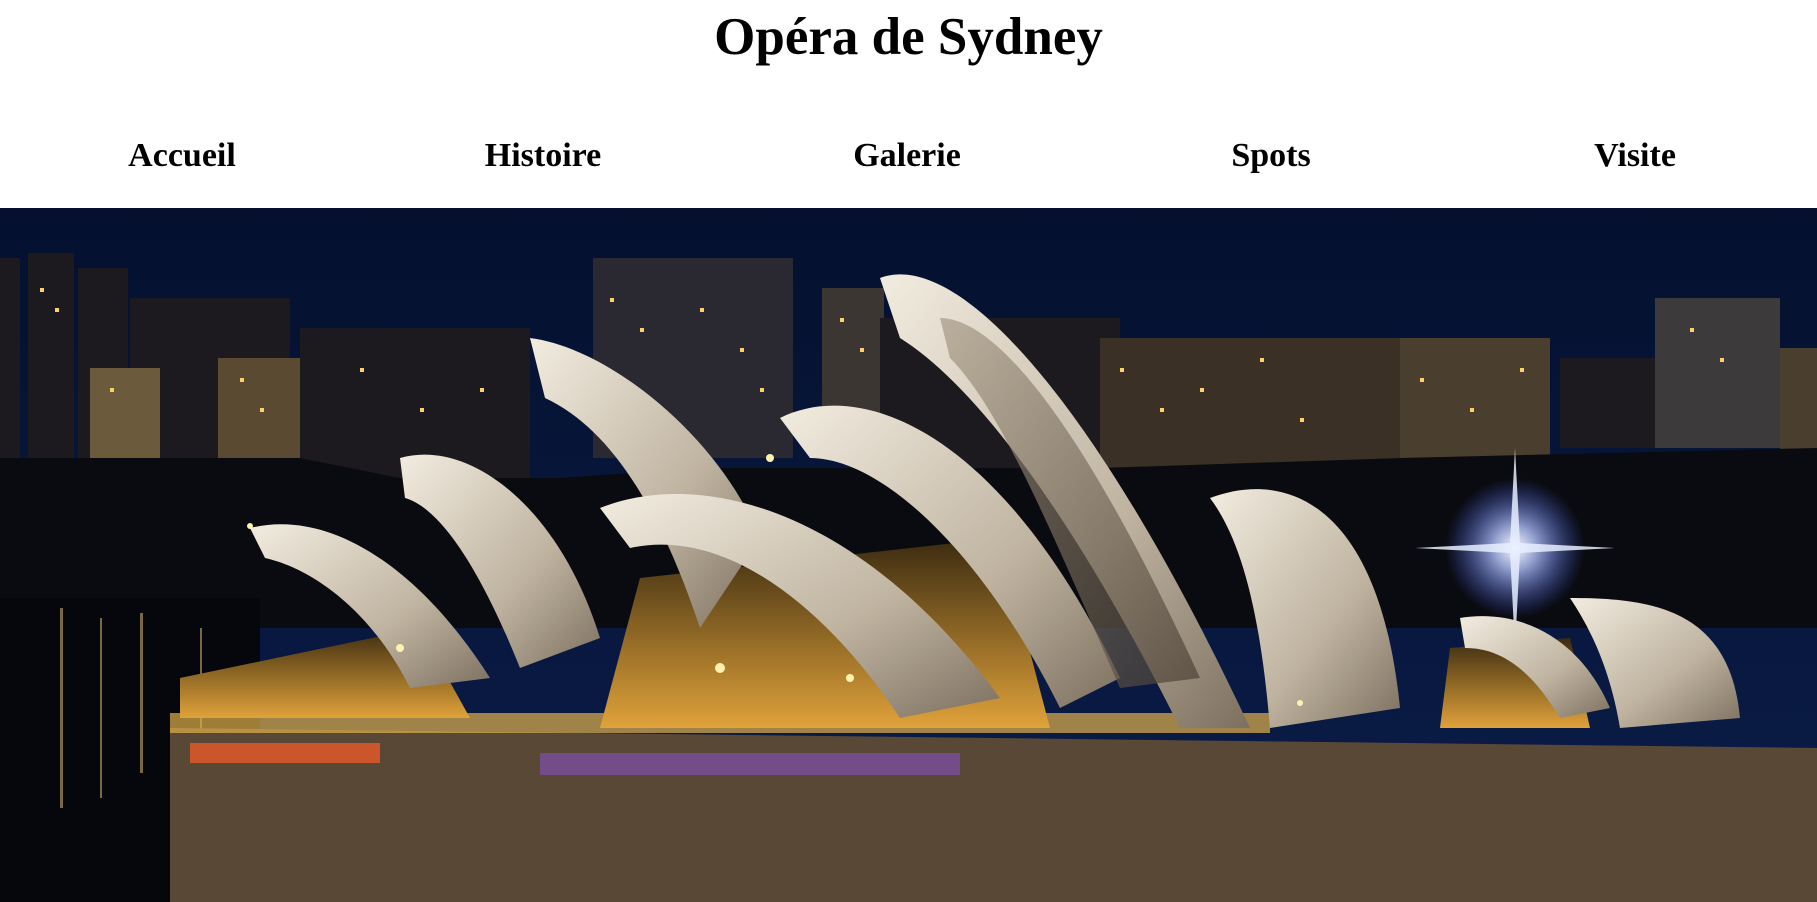 This screenshot has height=902, width=1817. What do you see at coordinates (182, 156) in the screenshot?
I see `nav-item-accueil: Accueil` at bounding box center [182, 156].